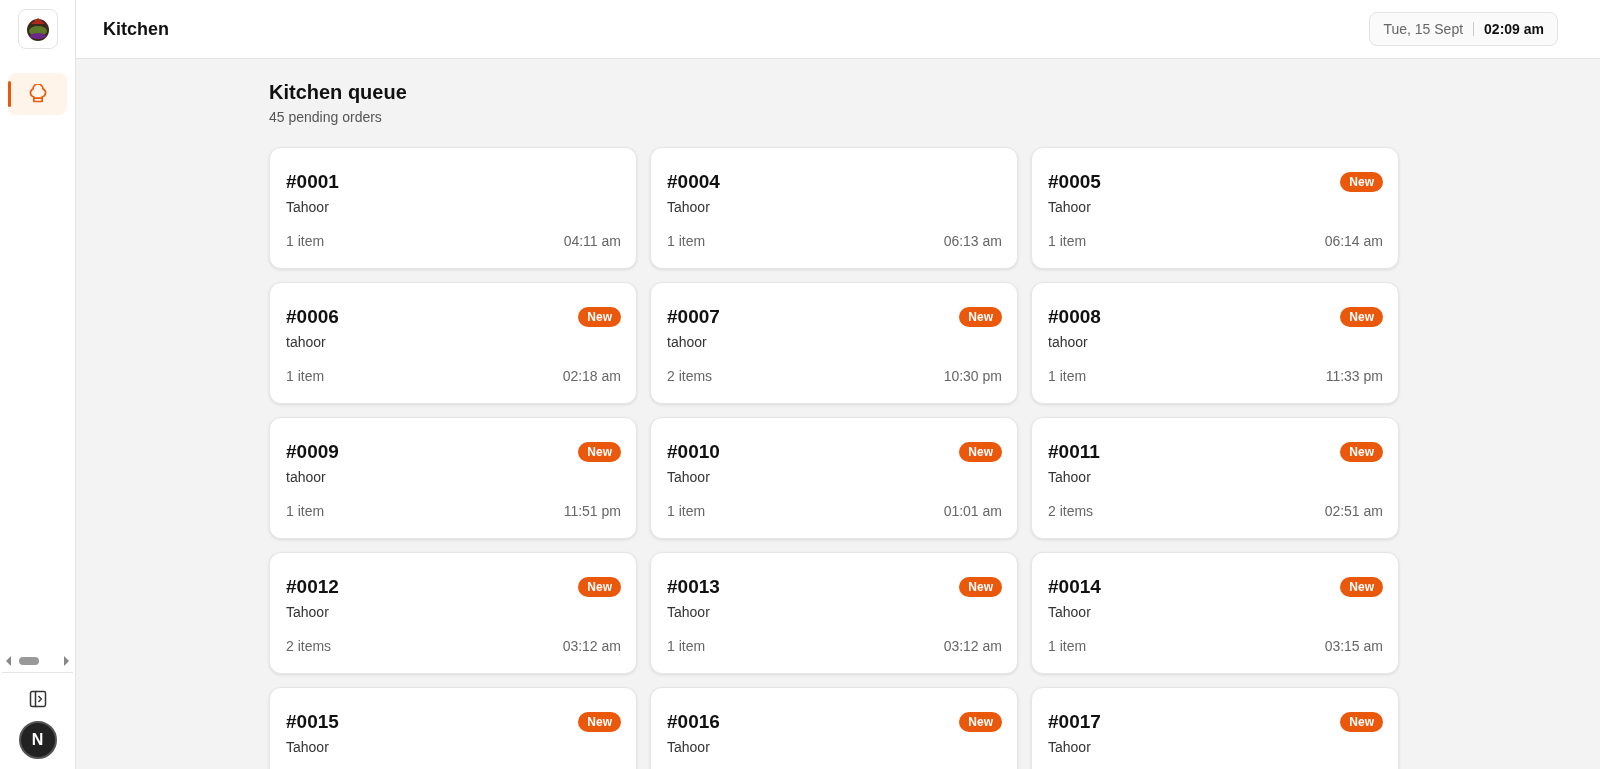 This screenshot has width=1600, height=769. What do you see at coordinates (1074, 587) in the screenshot?
I see `order-number: #0014` at bounding box center [1074, 587].